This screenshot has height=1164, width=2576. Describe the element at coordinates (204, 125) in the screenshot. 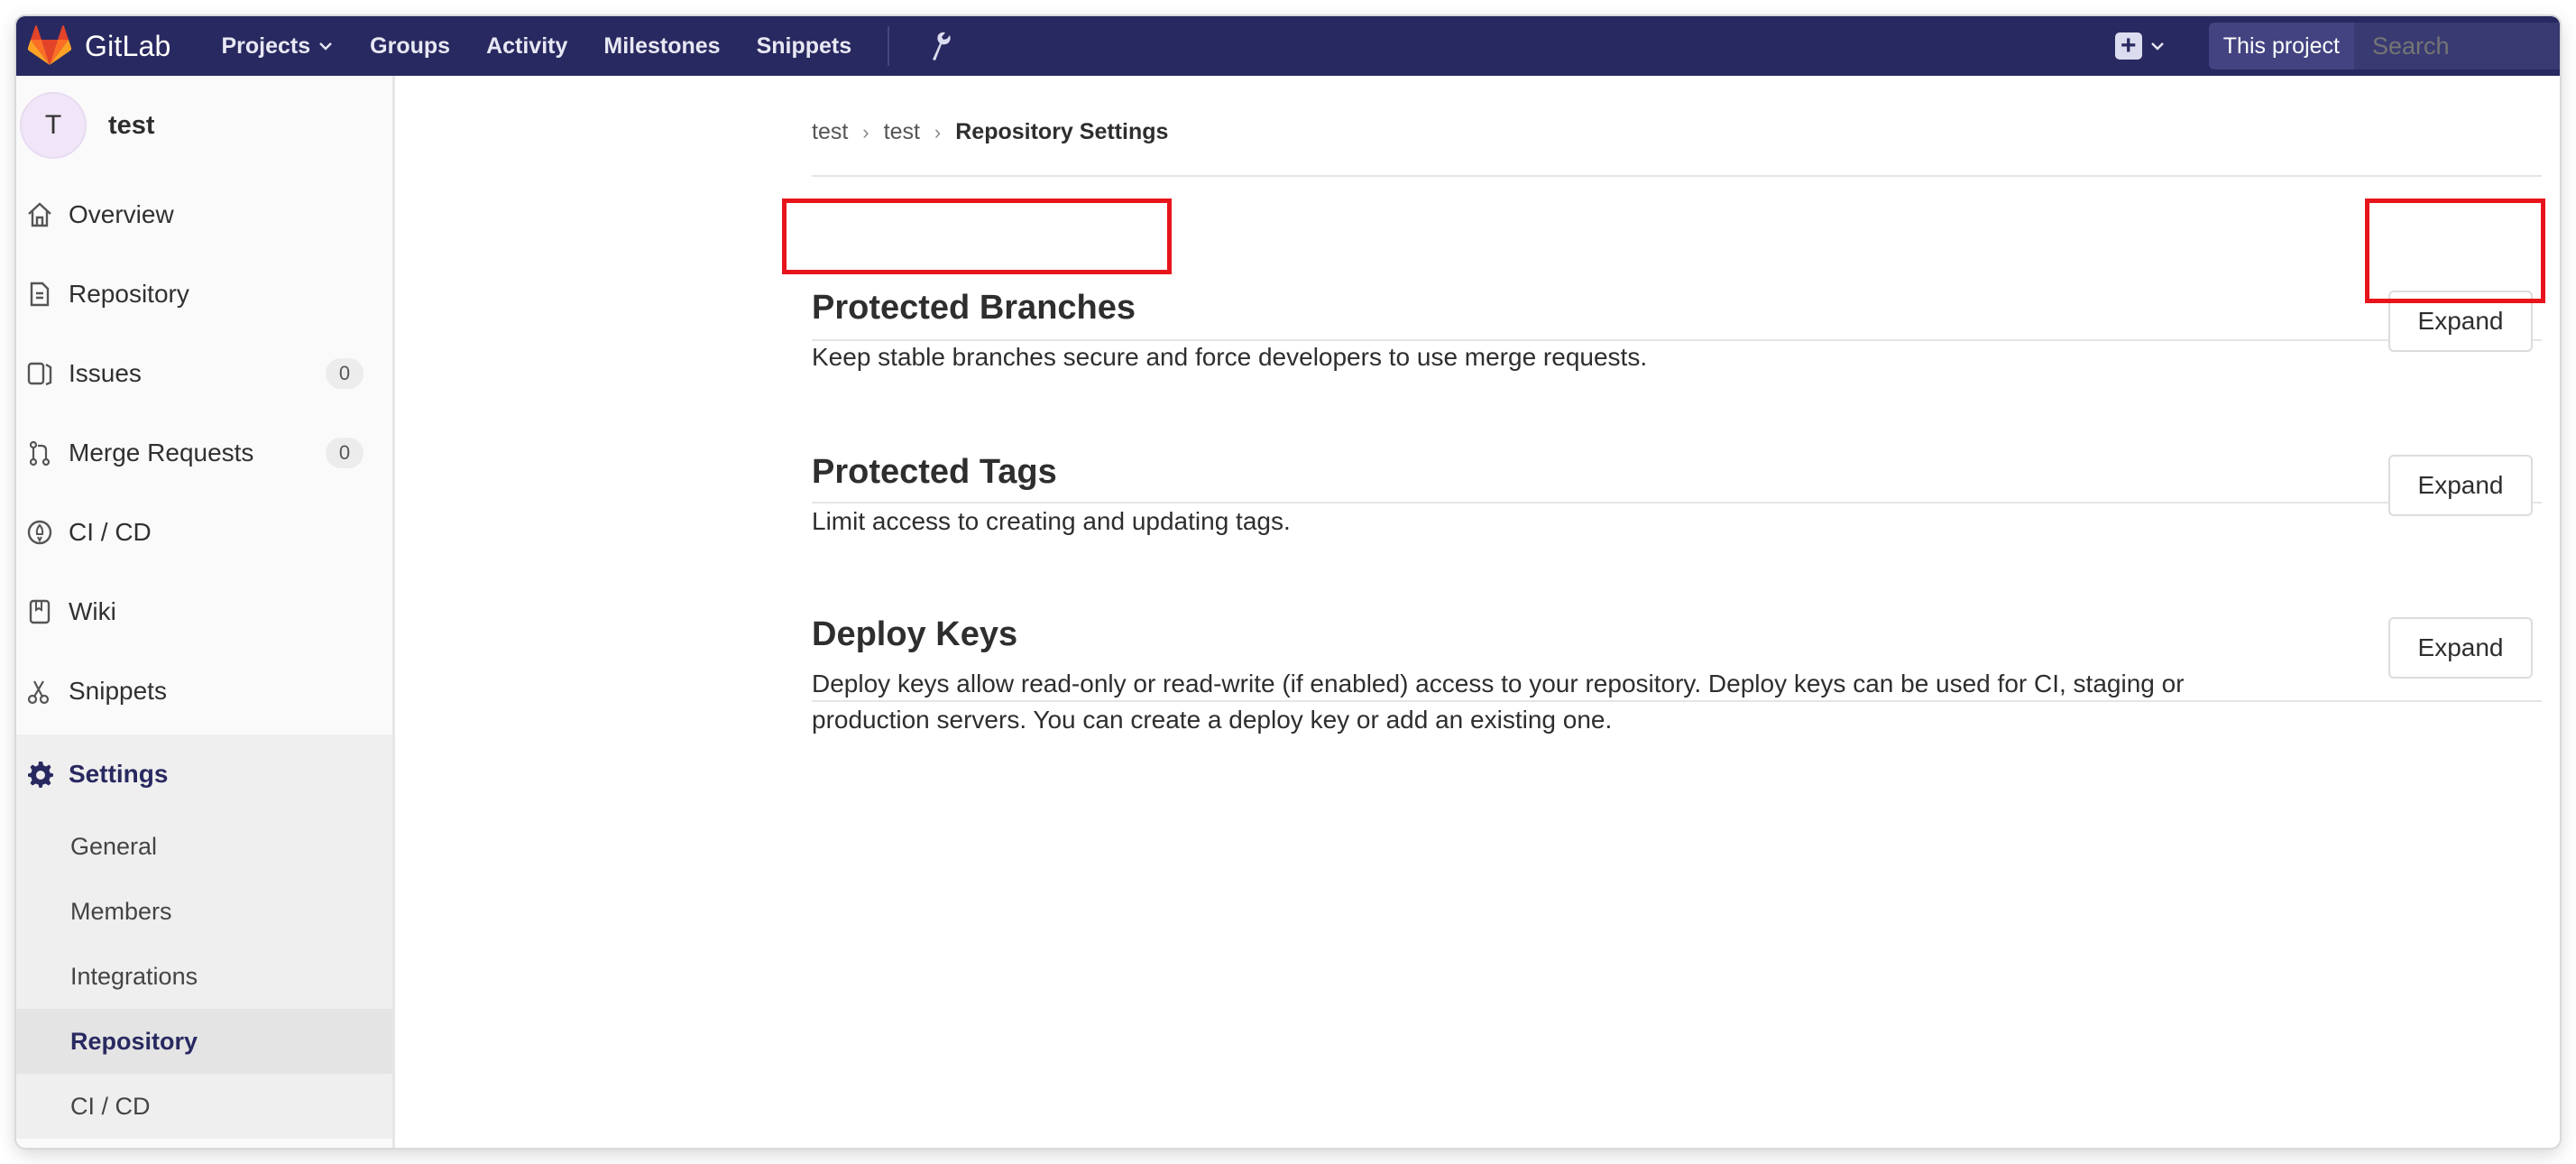

I see `project-header: T test` at that location.